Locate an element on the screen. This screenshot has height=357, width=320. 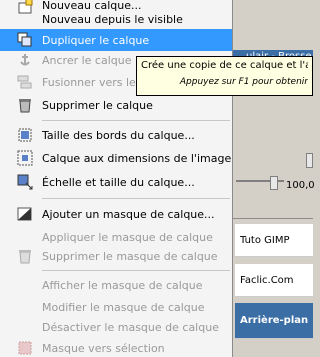
menu-item-label: Supprimer le calque is located at coordinates (97, 105).